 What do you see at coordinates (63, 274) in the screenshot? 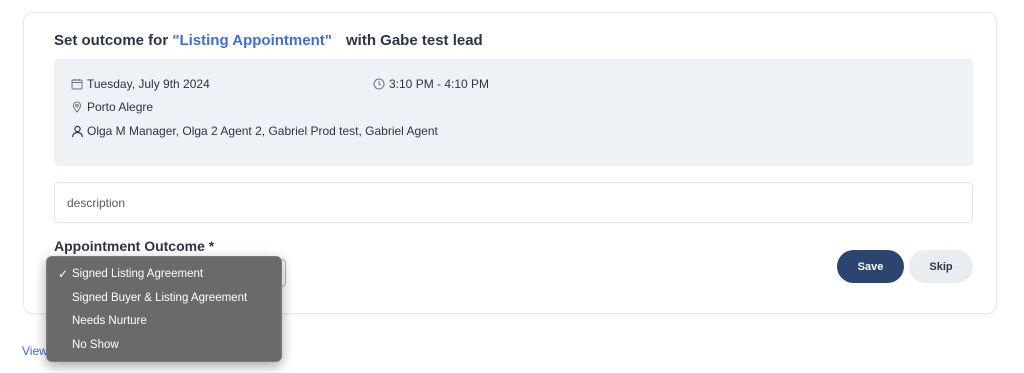
I see `checkmark-icon: ✓` at bounding box center [63, 274].